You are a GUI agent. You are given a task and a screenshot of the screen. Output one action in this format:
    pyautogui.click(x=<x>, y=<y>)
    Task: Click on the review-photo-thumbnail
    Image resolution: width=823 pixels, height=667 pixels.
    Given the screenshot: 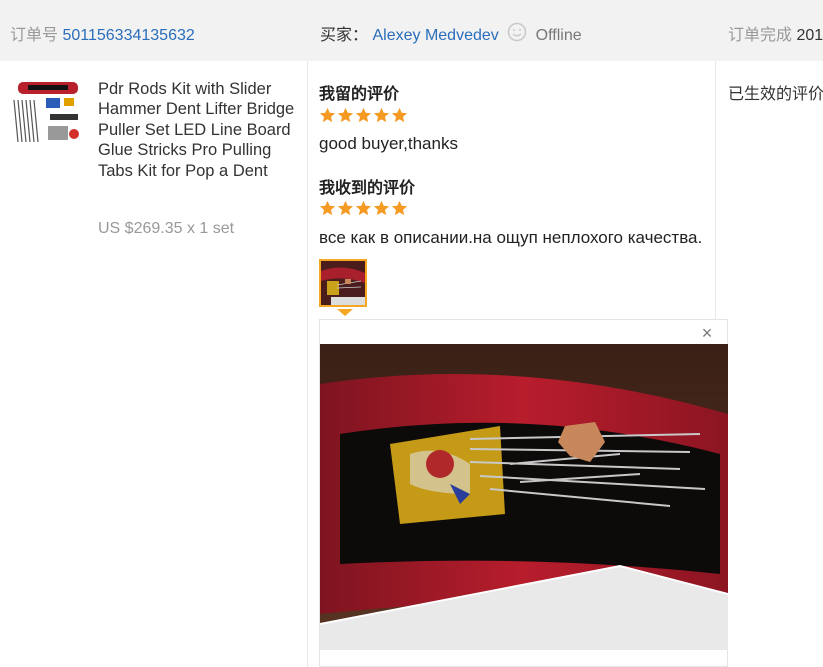 What is the action you would take?
    pyautogui.click(x=343, y=283)
    